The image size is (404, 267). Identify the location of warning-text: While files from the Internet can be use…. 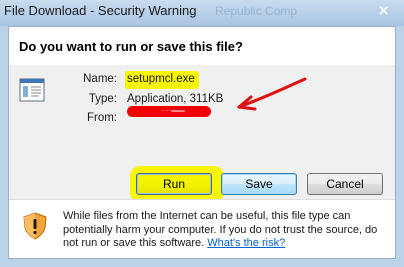
(225, 230).